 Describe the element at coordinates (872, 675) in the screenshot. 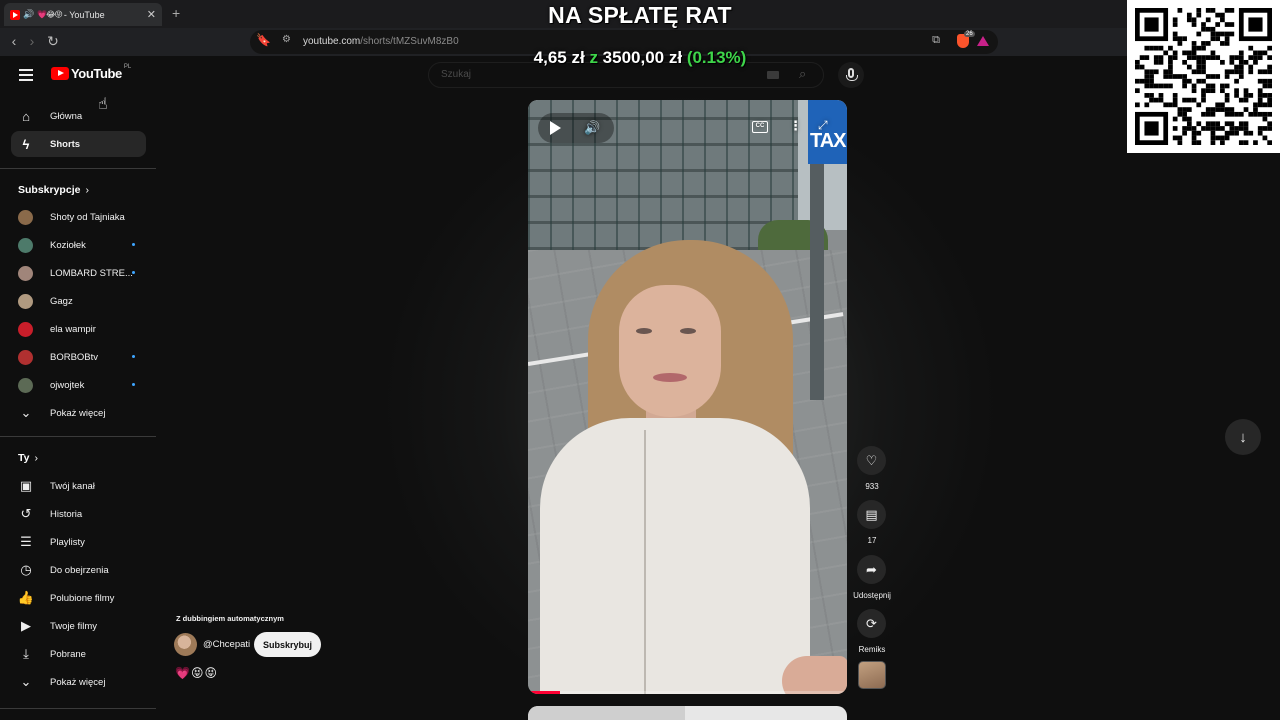

I see `sound-thumbnail` at that location.